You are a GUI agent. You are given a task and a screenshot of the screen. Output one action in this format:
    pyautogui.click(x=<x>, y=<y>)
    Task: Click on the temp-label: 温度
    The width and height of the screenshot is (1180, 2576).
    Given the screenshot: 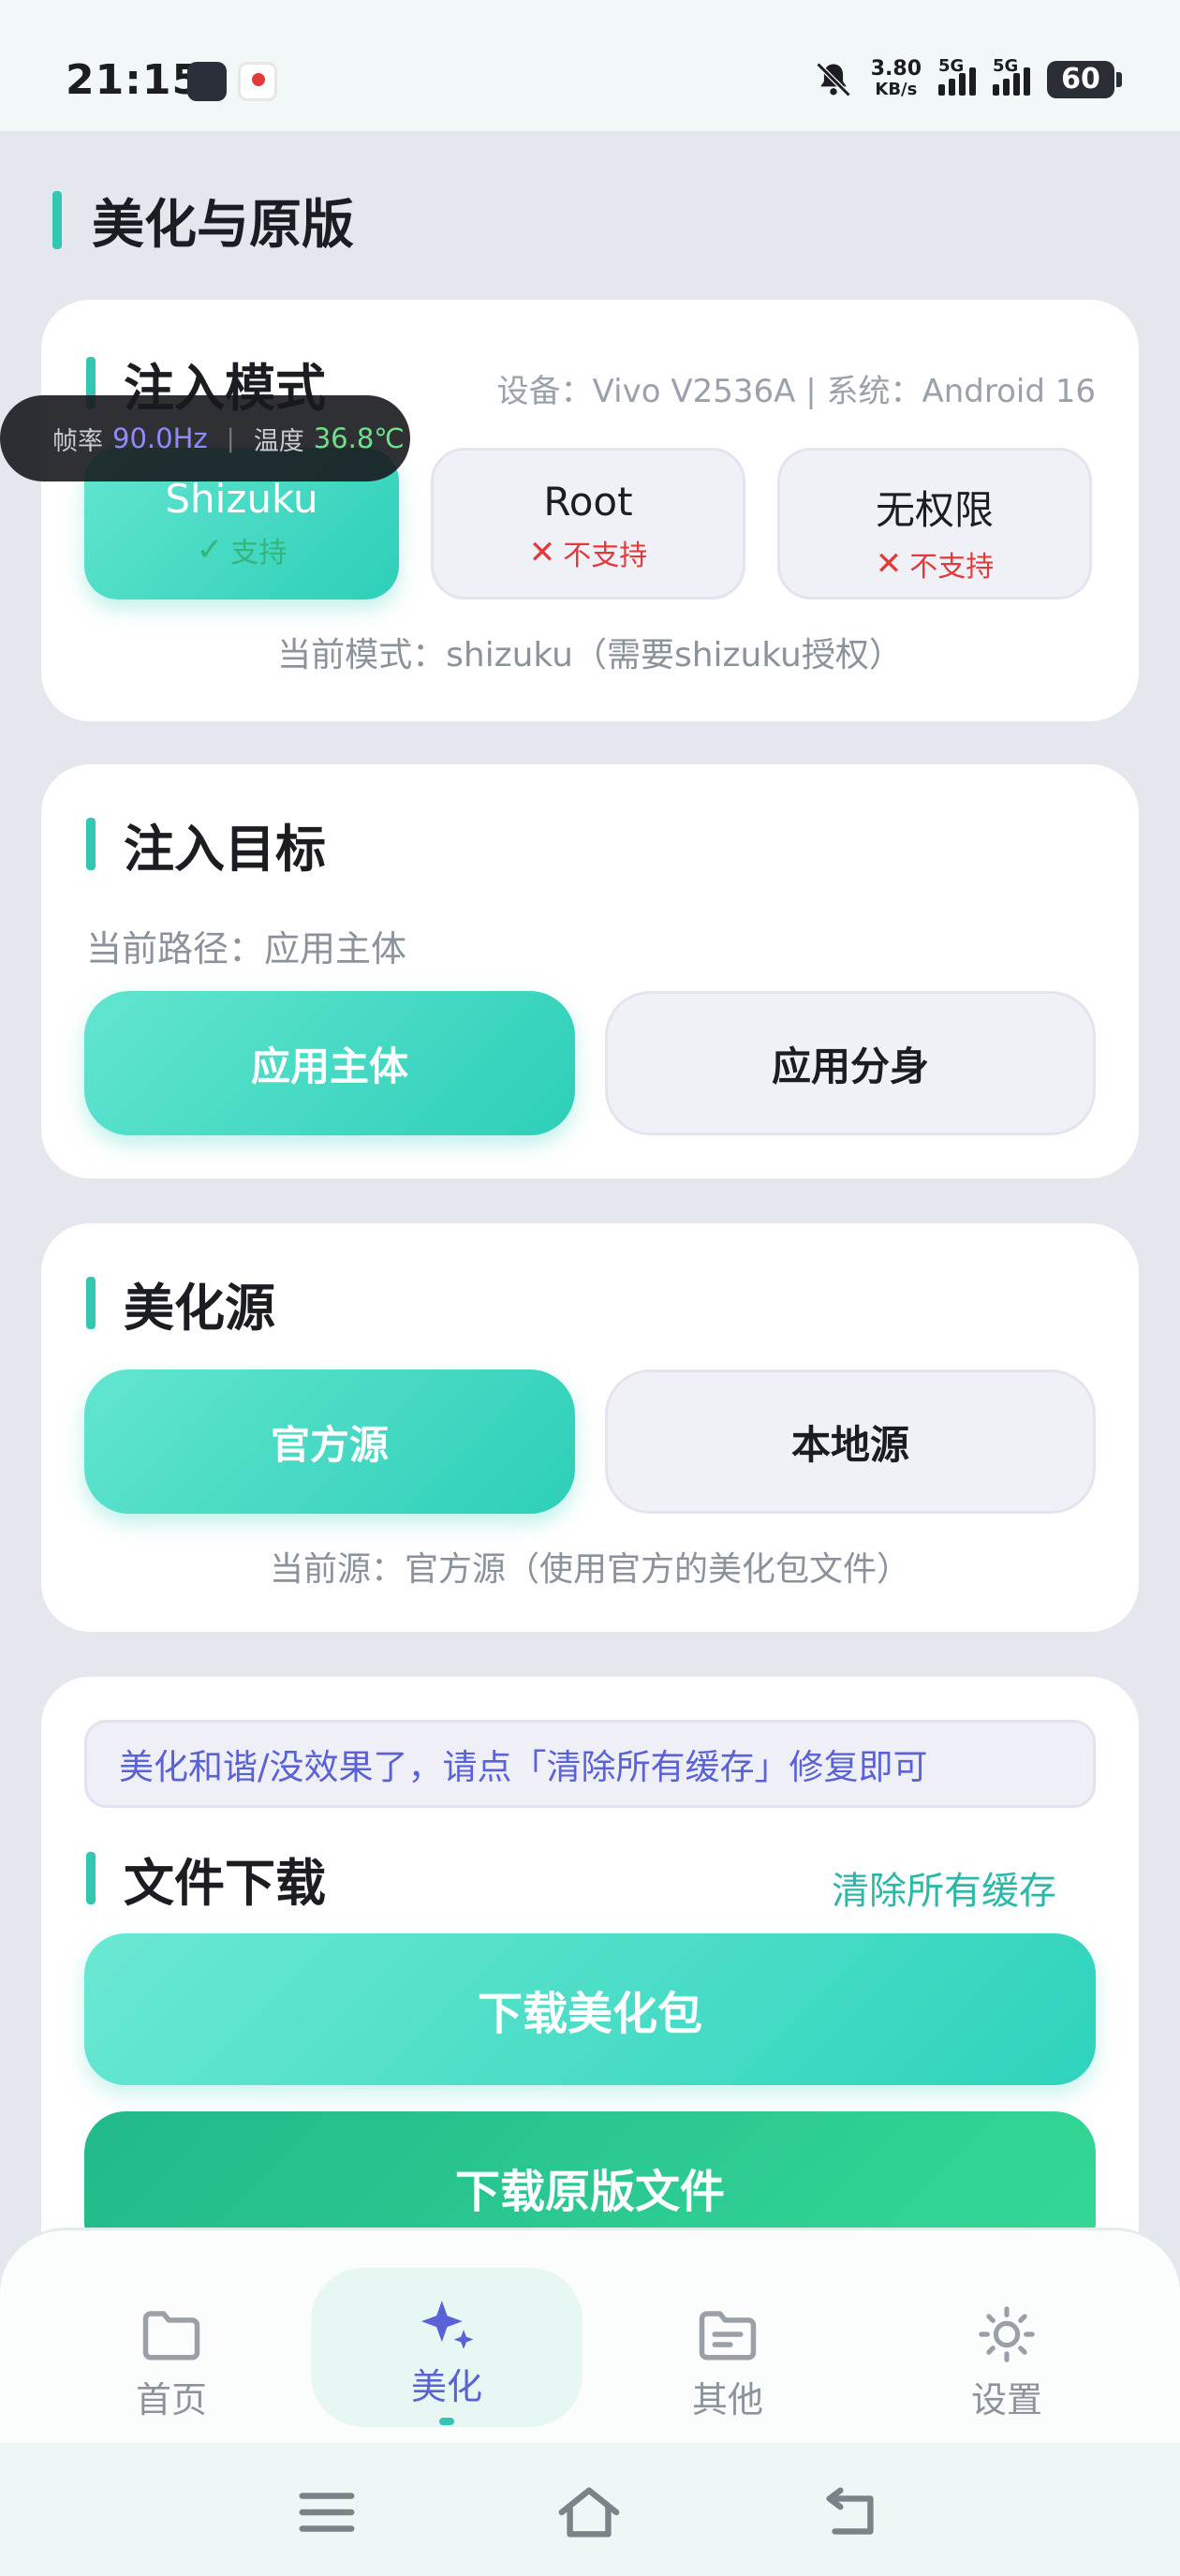 What is the action you would take?
    pyautogui.click(x=278, y=441)
    